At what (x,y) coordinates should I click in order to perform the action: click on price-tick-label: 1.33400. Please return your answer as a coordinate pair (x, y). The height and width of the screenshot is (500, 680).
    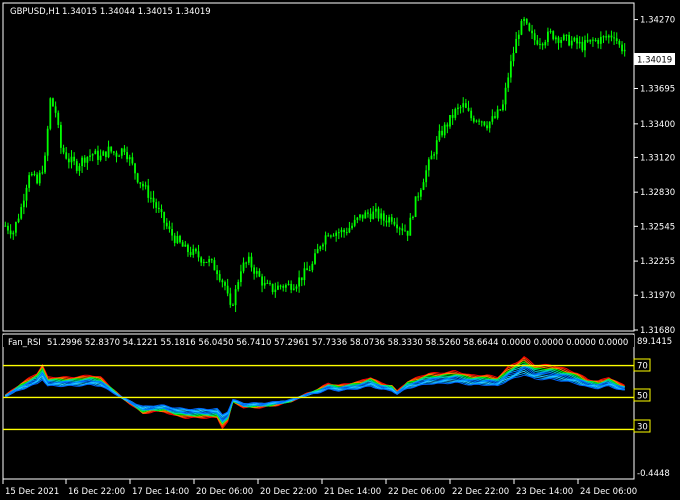
    Looking at the image, I should click on (657, 125).